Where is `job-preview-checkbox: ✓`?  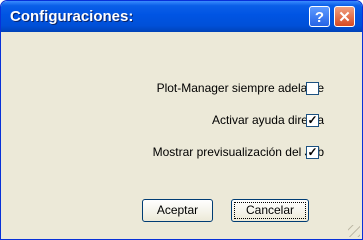 job-preview-checkbox: ✓ is located at coordinates (312, 152).